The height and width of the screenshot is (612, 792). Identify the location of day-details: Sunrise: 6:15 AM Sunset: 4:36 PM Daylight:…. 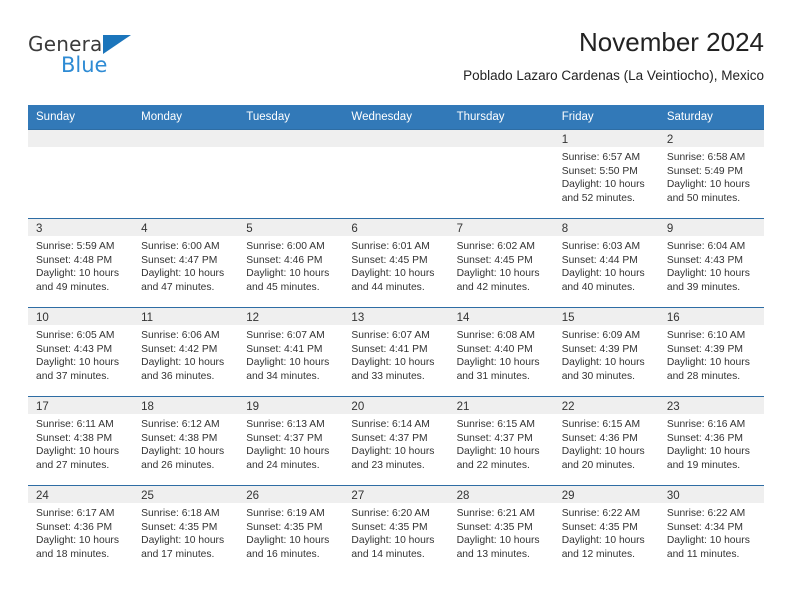
(606, 443).